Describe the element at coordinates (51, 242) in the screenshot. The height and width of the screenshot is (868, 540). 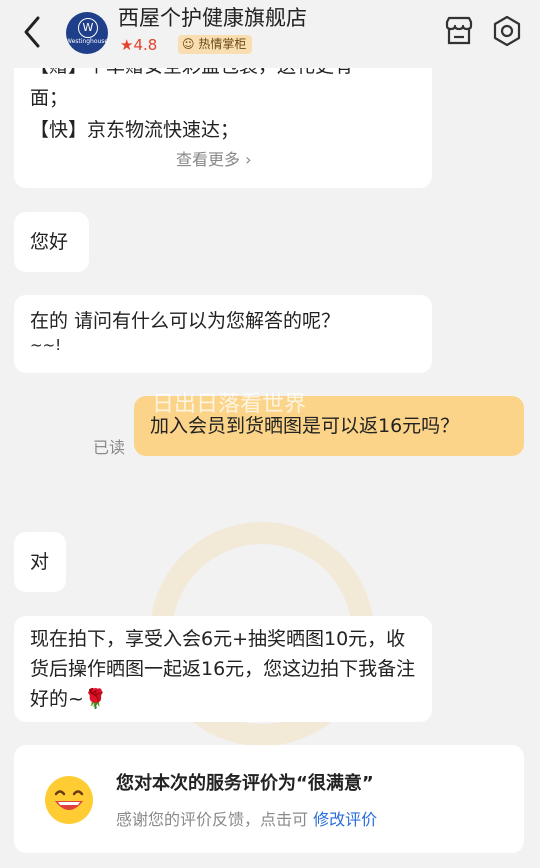
I see `message-greeting: 您好` at that location.